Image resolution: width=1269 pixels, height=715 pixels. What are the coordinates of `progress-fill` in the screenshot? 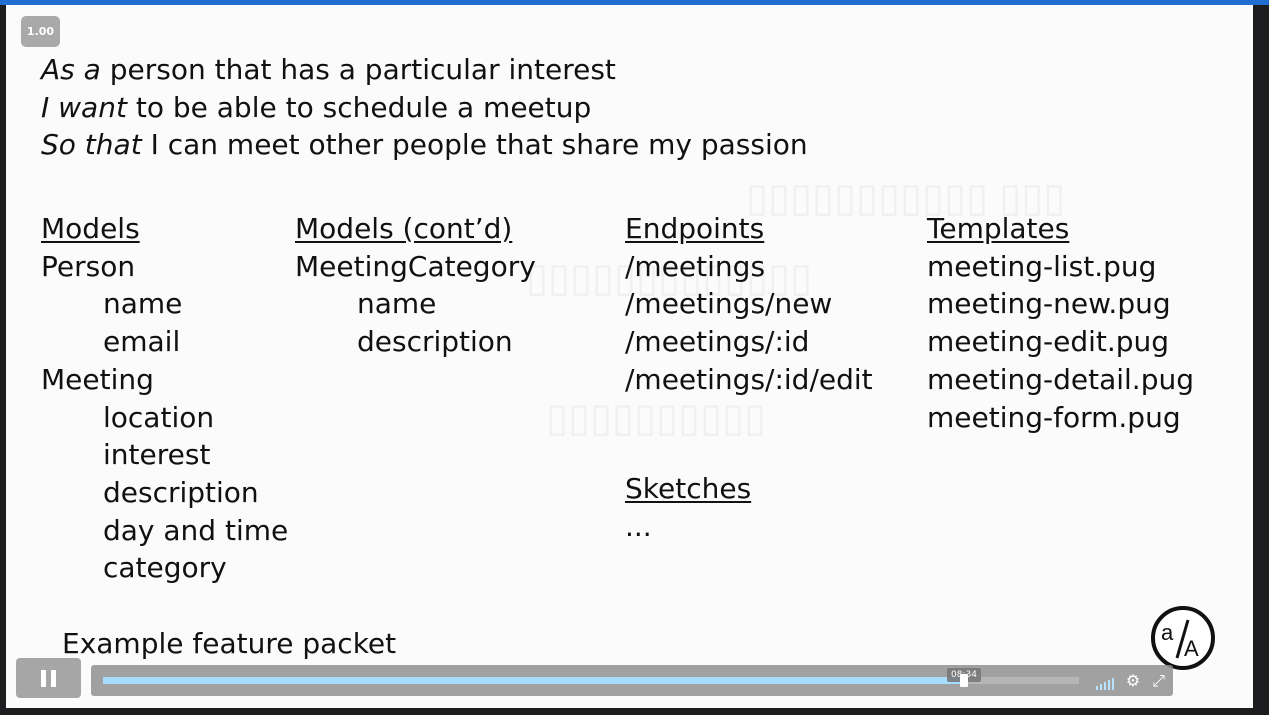 It's located at (533, 680).